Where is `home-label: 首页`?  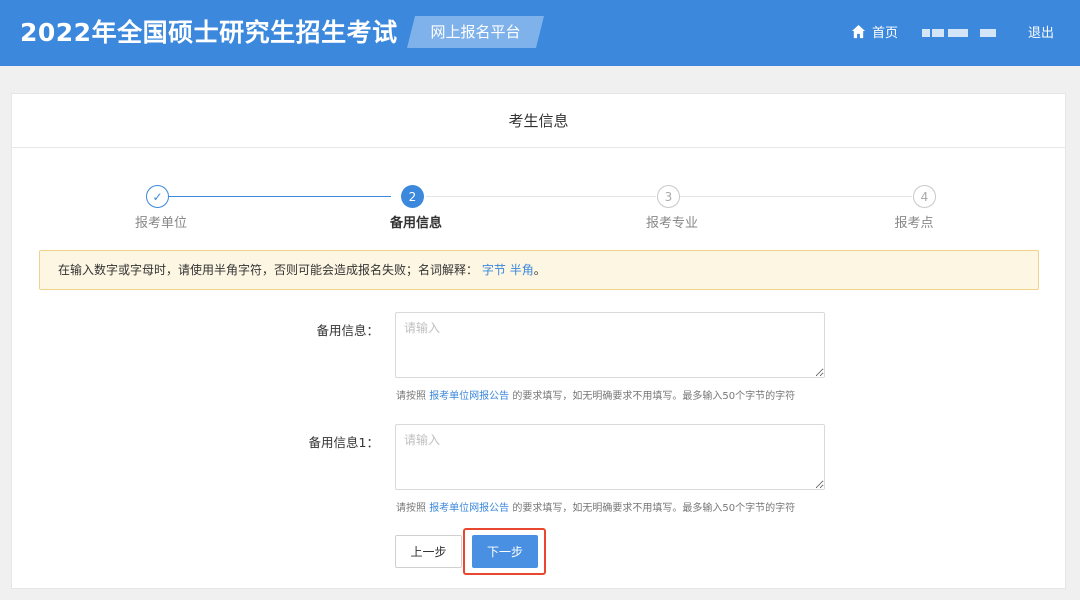
home-label: 首页 is located at coordinates (885, 33).